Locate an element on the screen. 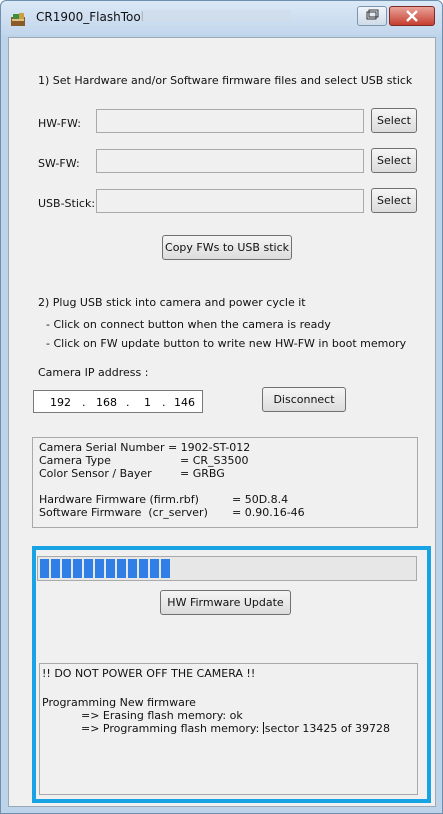  disconnect-button: Disconnect is located at coordinates (304, 399).